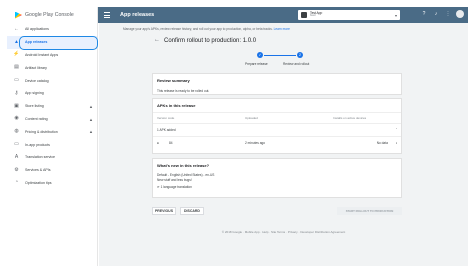 The height and width of the screenshot is (266, 474). Describe the element at coordinates (173, 80) in the screenshot. I see `review-summary-heading: Review summary` at that location.